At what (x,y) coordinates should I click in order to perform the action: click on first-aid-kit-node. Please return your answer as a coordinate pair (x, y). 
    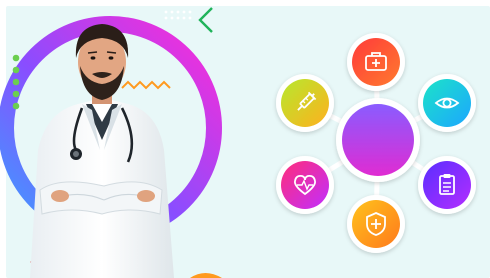
    Looking at the image, I should click on (376, 62).